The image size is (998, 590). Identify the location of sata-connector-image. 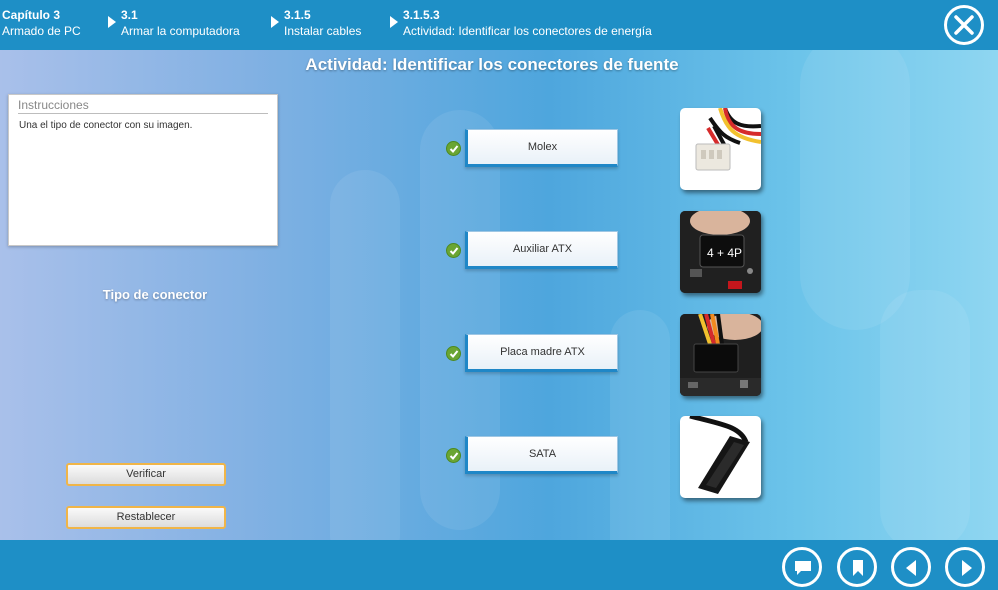
(720, 457).